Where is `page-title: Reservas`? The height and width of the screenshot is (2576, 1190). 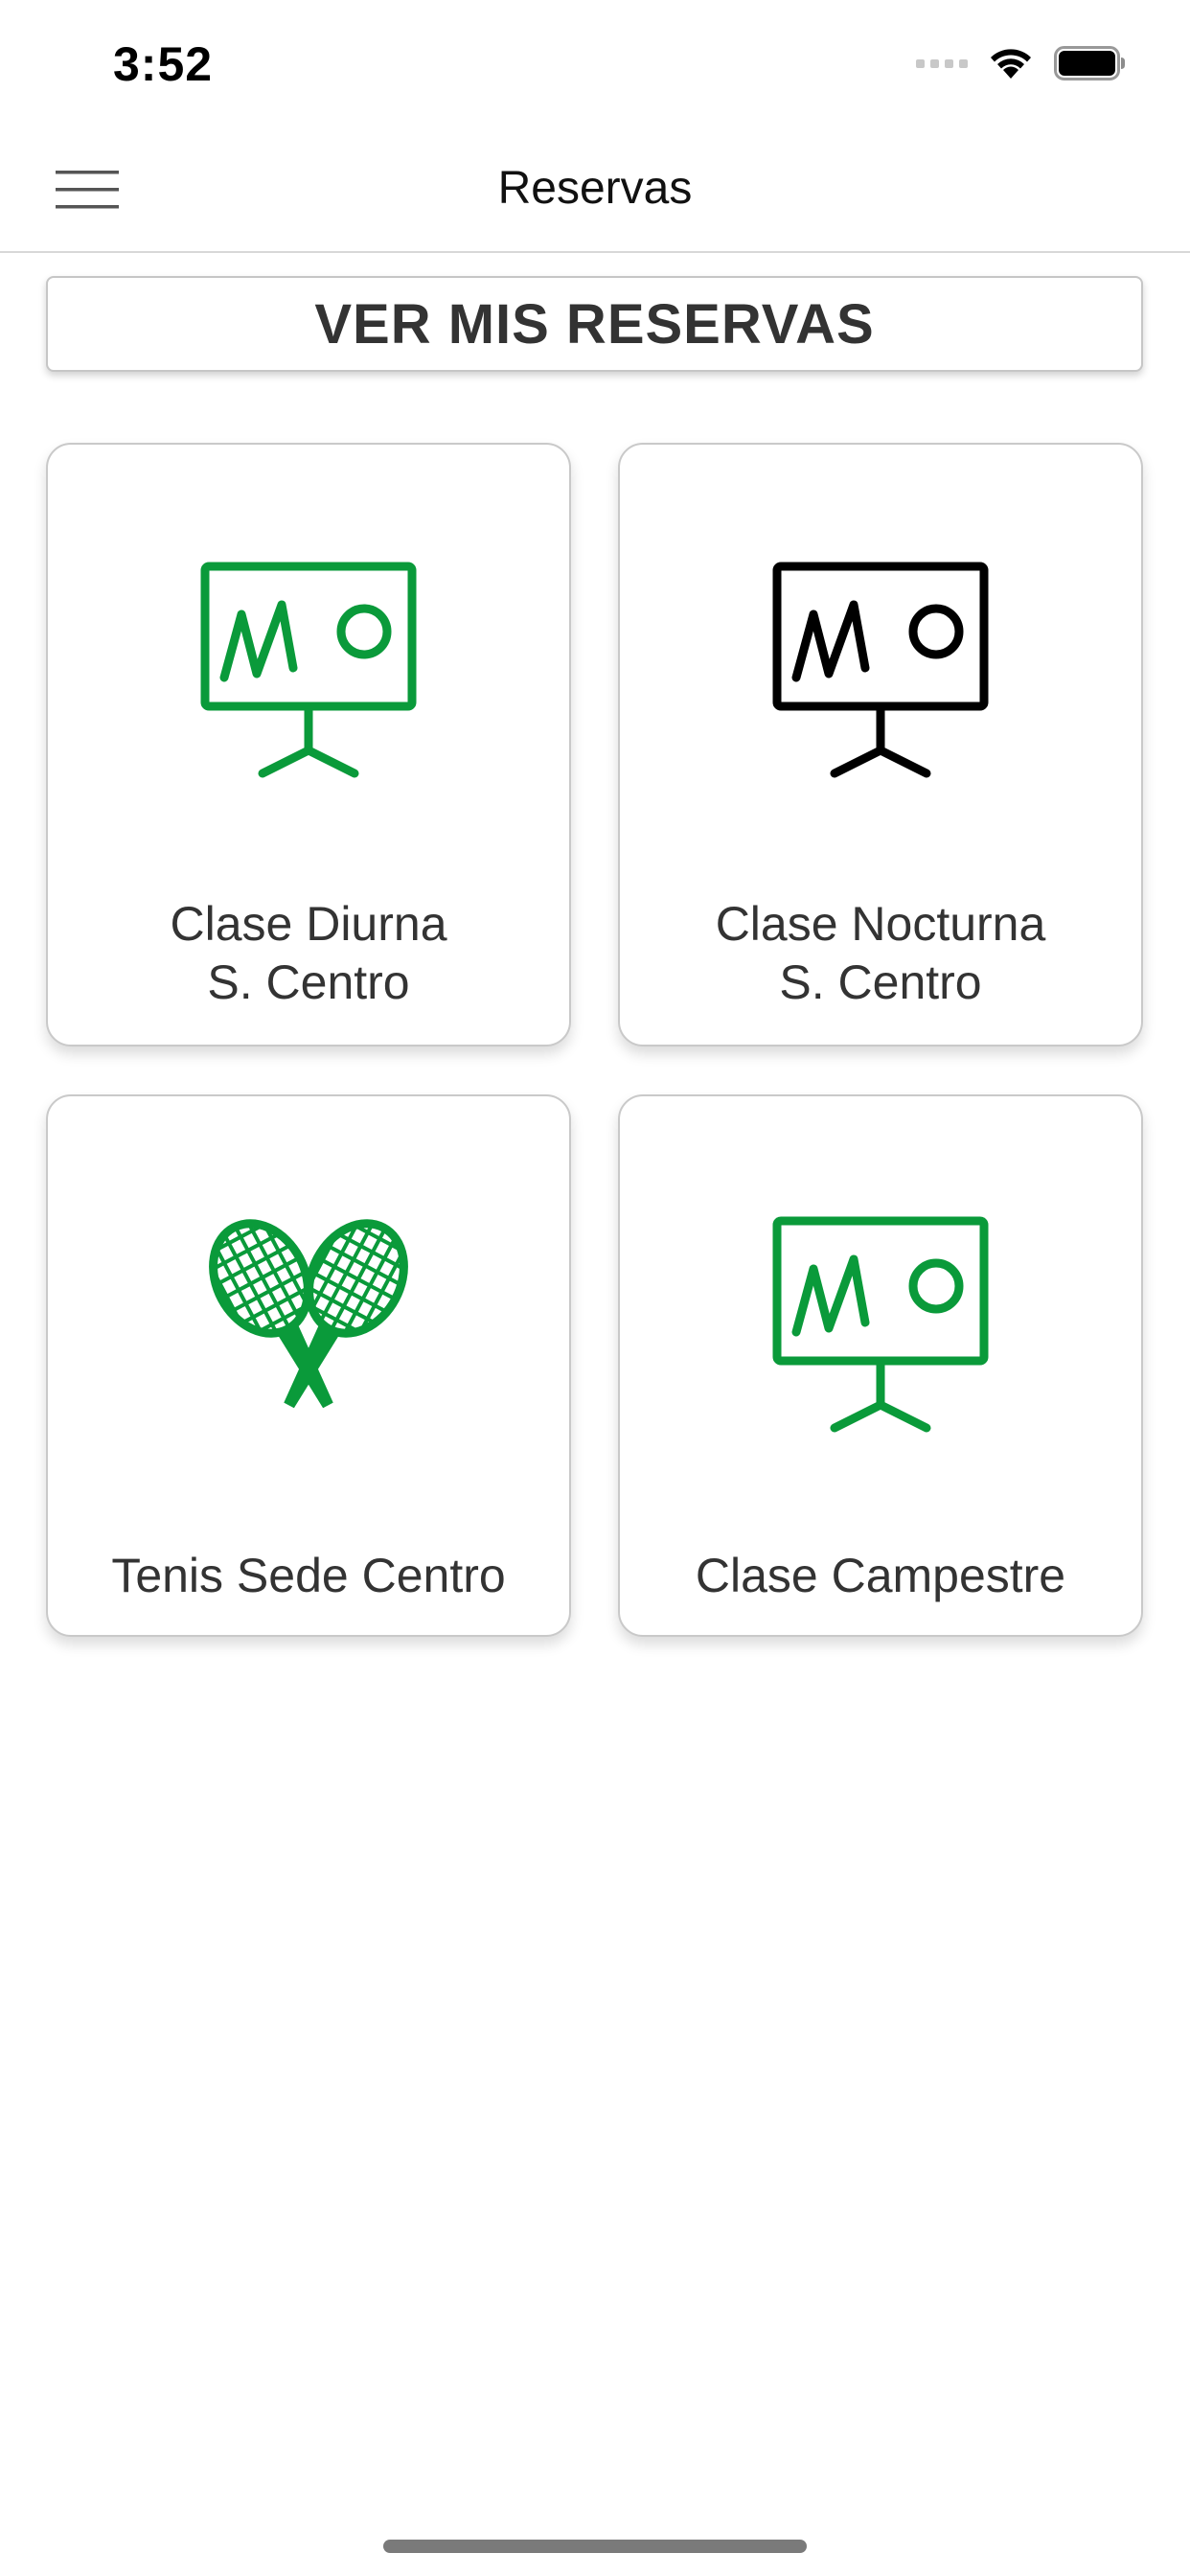
page-title: Reservas is located at coordinates (595, 188).